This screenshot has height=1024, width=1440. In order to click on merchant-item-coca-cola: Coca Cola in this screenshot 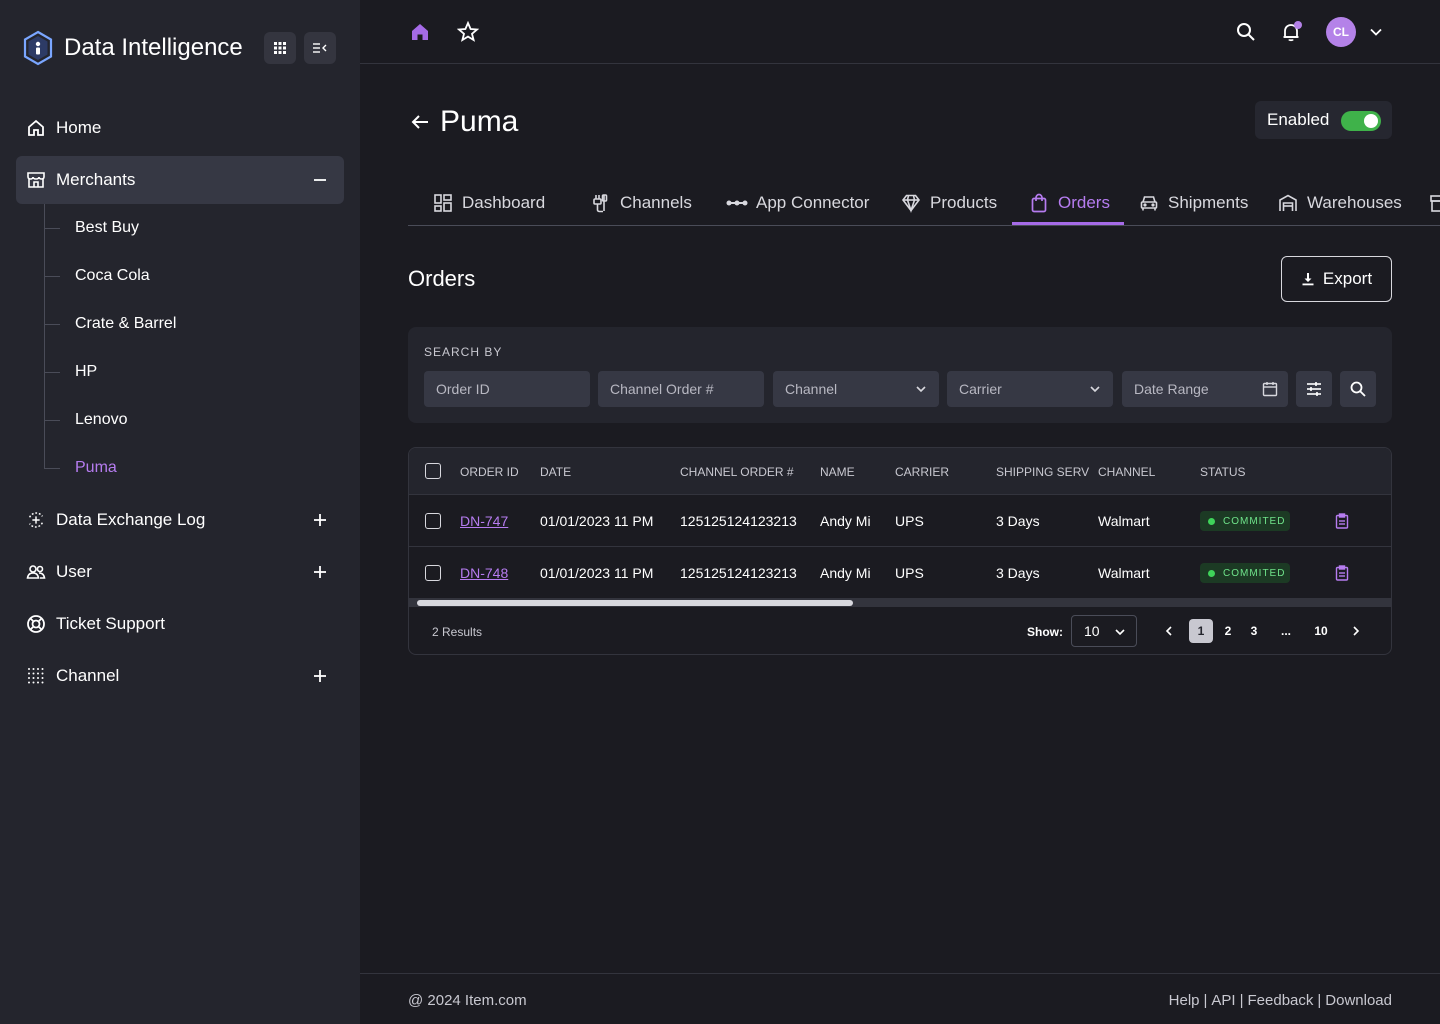, I will do `click(184, 276)`.